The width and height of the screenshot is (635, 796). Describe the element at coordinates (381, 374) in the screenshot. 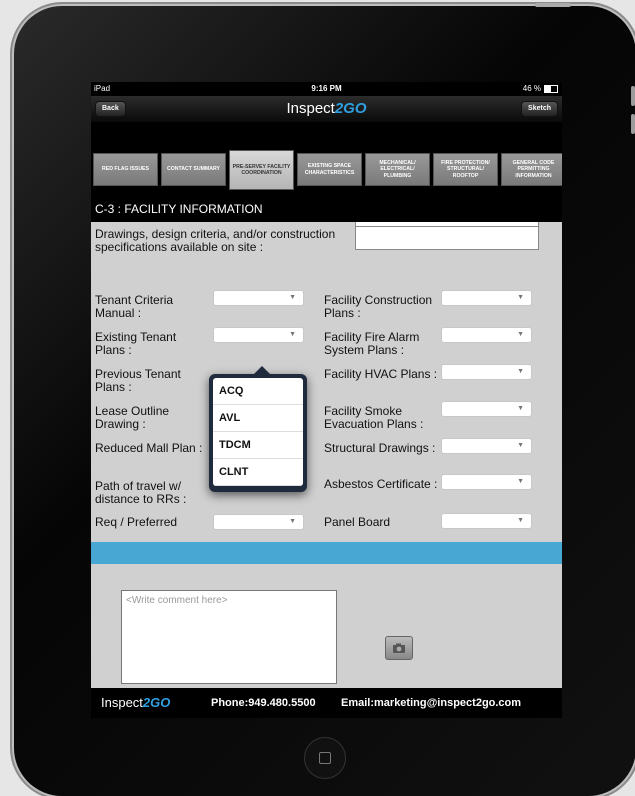

I see `right-field-label: Facility HVAC Plans :` at that location.